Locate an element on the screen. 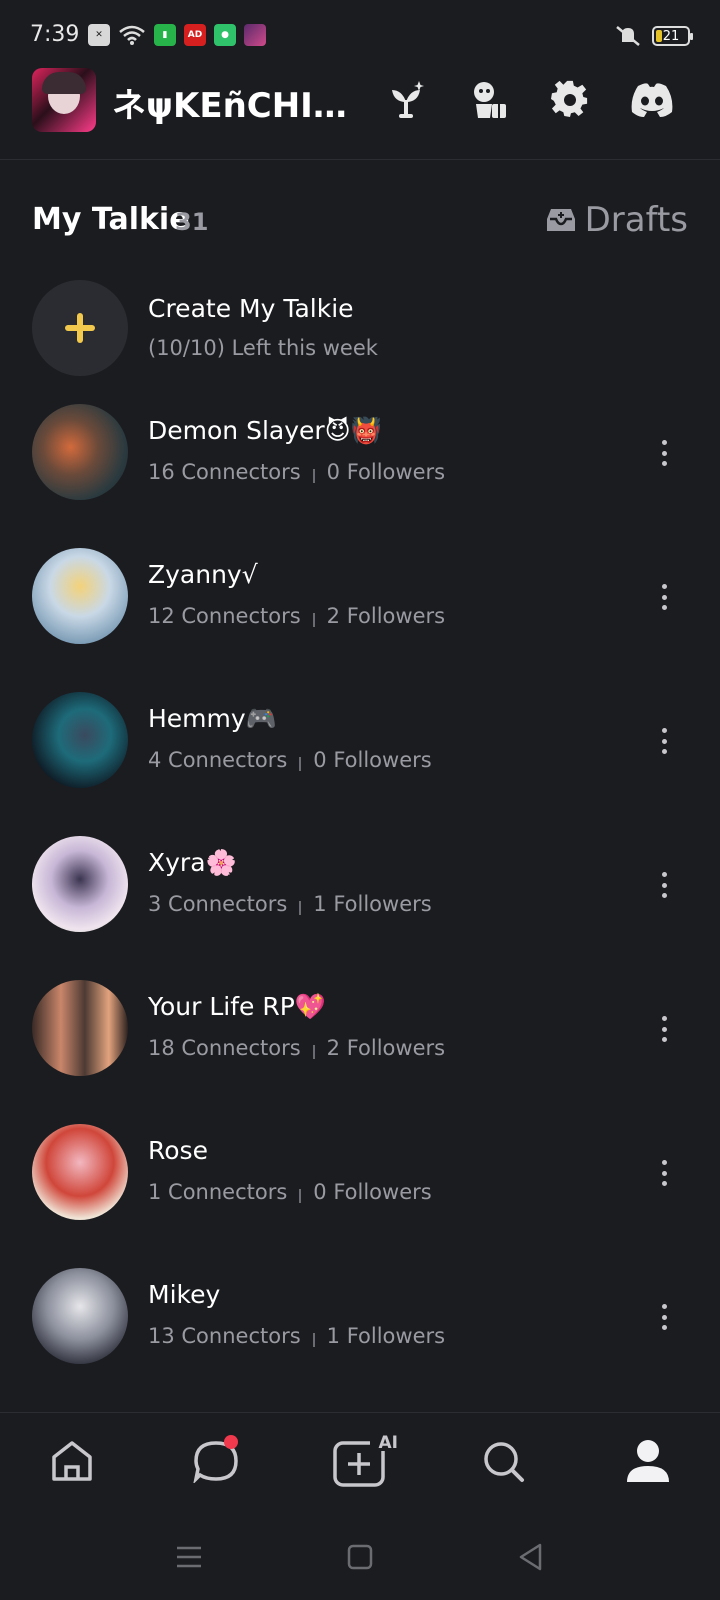 The width and height of the screenshot is (720, 1600). home-square-icon is located at coordinates (360, 1557).